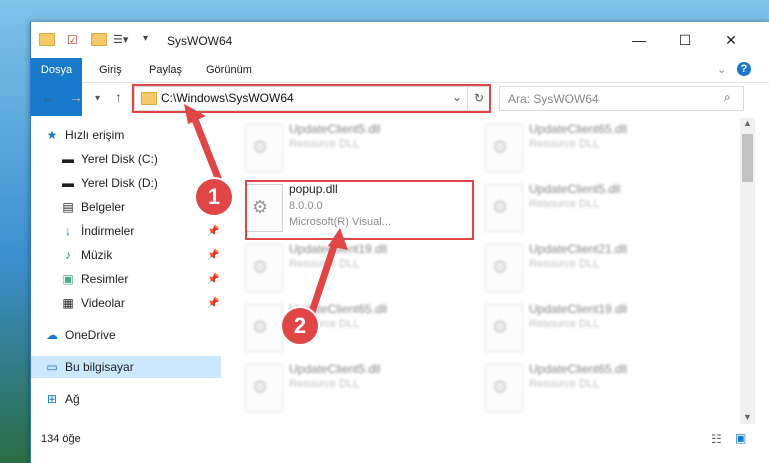 The image size is (769, 463). What do you see at coordinates (300, 326) in the screenshot?
I see `step-badge-2: 2` at bounding box center [300, 326].